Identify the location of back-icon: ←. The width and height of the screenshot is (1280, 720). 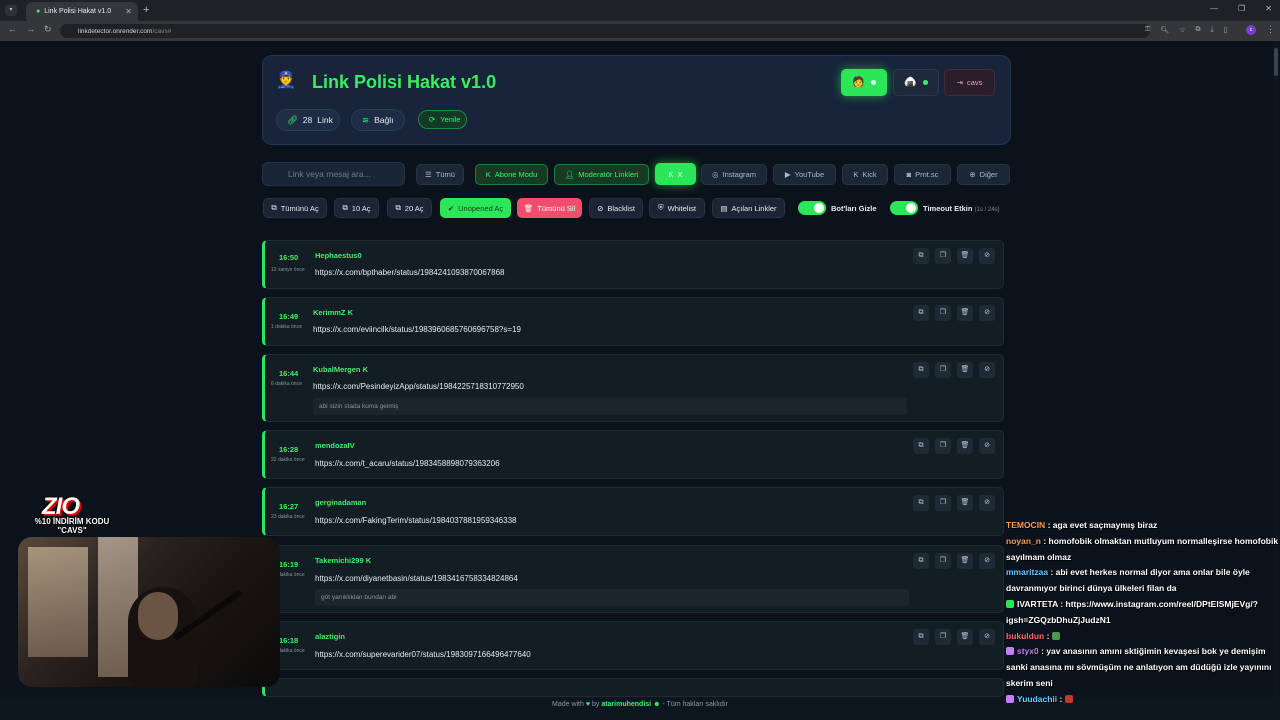
(12, 29).